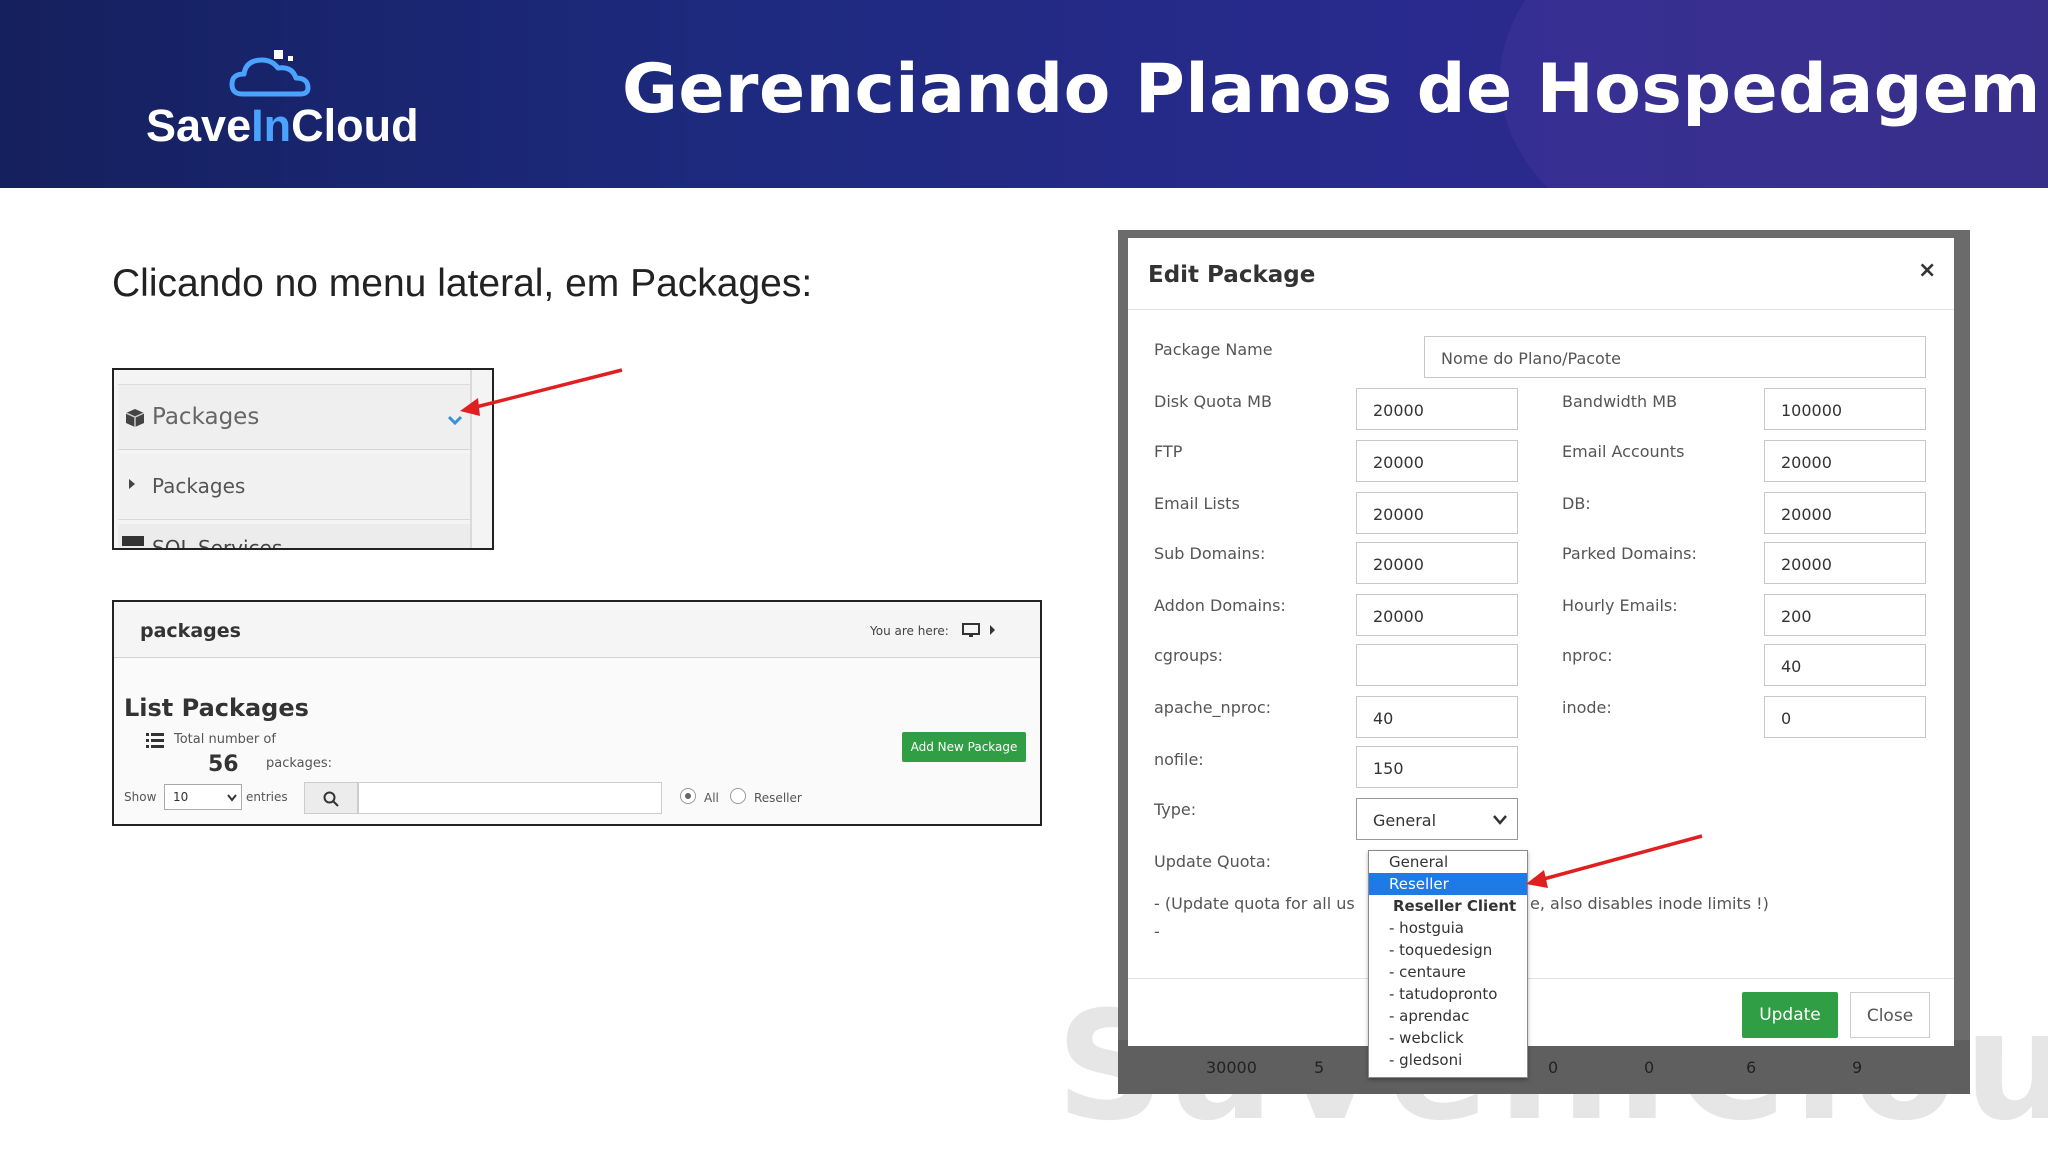 Image resolution: width=2048 pixels, height=1152 pixels. I want to click on modal-header: Edit Package ×, so click(1541, 274).